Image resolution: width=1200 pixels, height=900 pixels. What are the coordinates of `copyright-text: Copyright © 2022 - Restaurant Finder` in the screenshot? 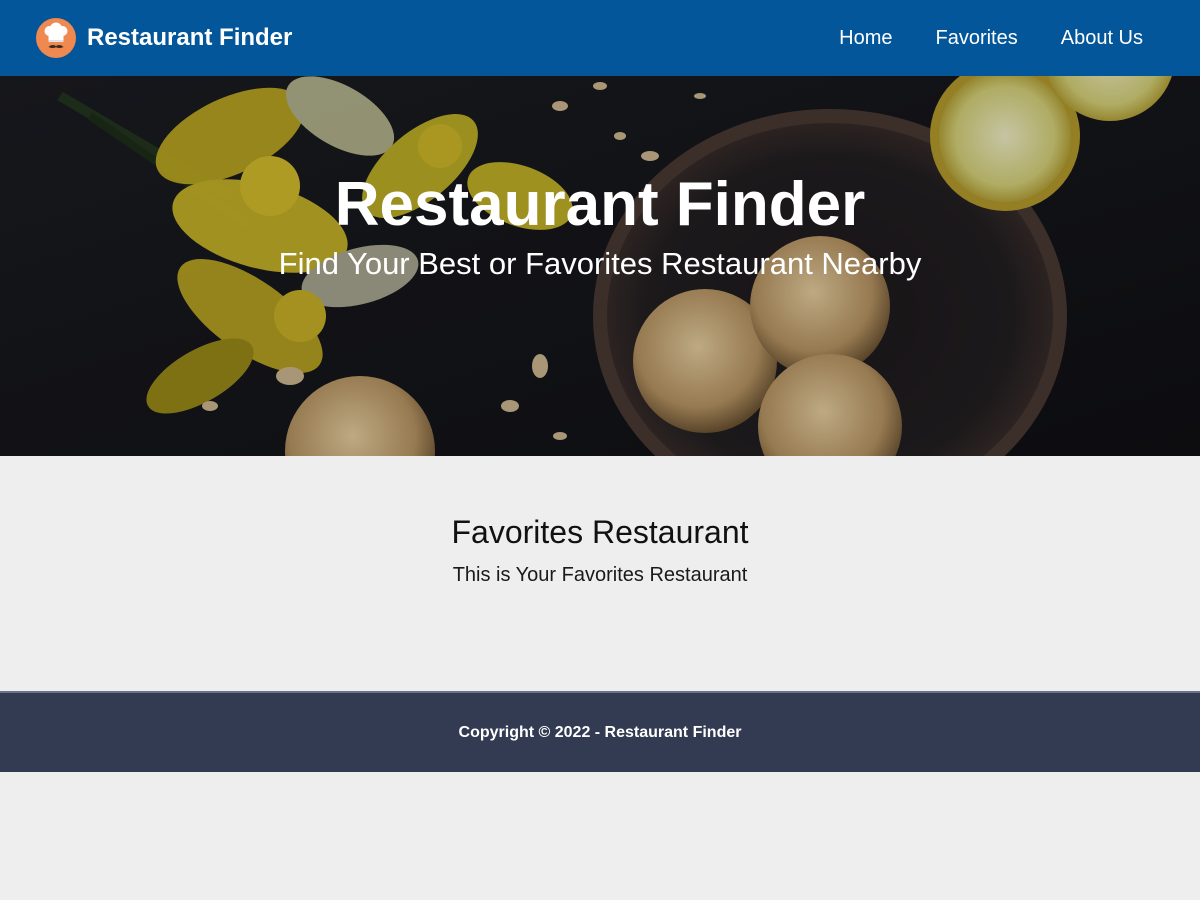 It's located at (600, 732).